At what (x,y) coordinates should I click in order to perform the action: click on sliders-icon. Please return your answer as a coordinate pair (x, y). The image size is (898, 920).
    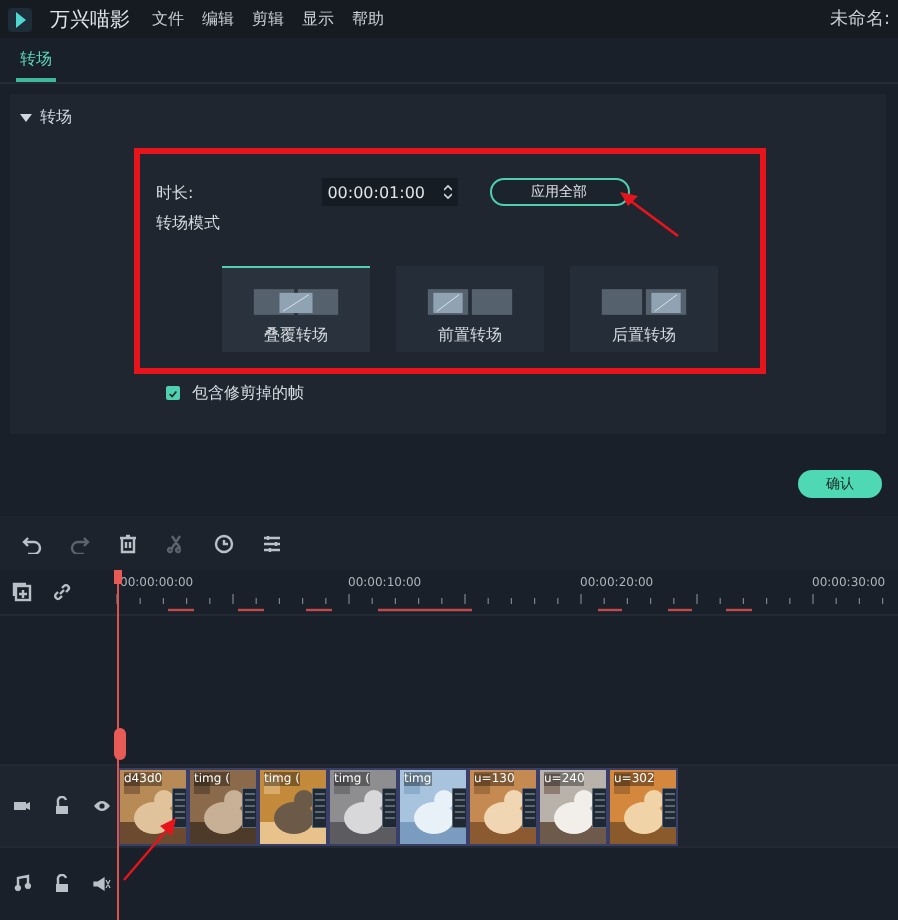
    Looking at the image, I should click on (272, 543).